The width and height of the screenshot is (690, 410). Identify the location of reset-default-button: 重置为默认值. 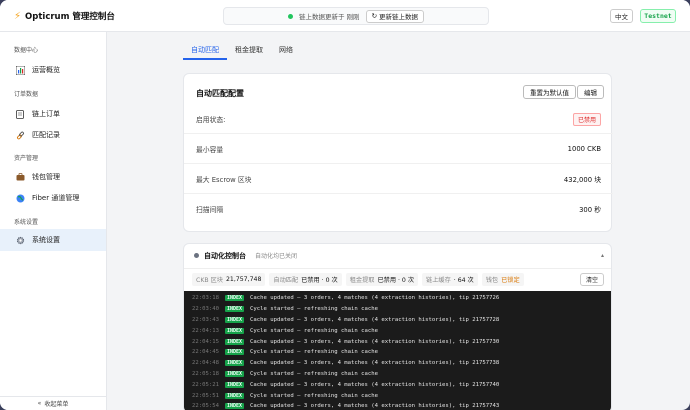
(549, 92).